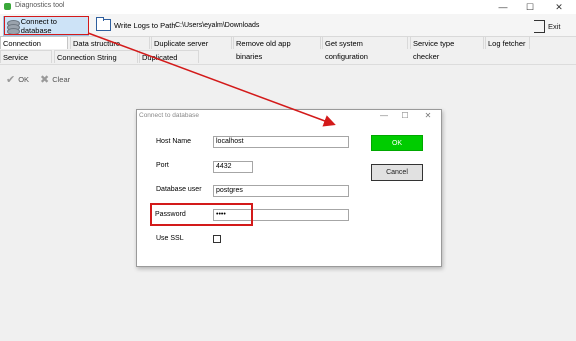  What do you see at coordinates (211, 79) in the screenshot?
I see `annotation-arrow` at bounding box center [211, 79].